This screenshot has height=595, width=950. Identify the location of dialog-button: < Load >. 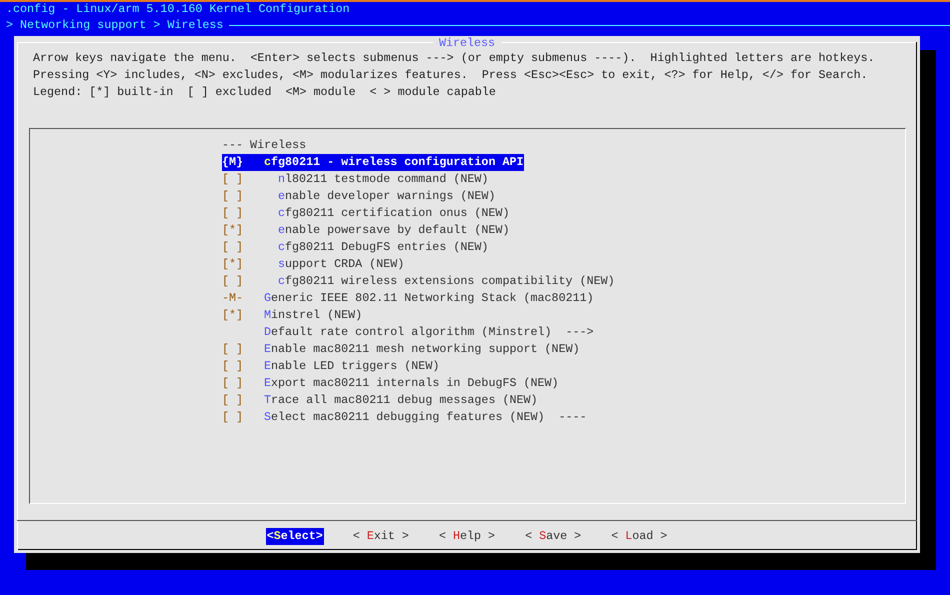
(639, 536).